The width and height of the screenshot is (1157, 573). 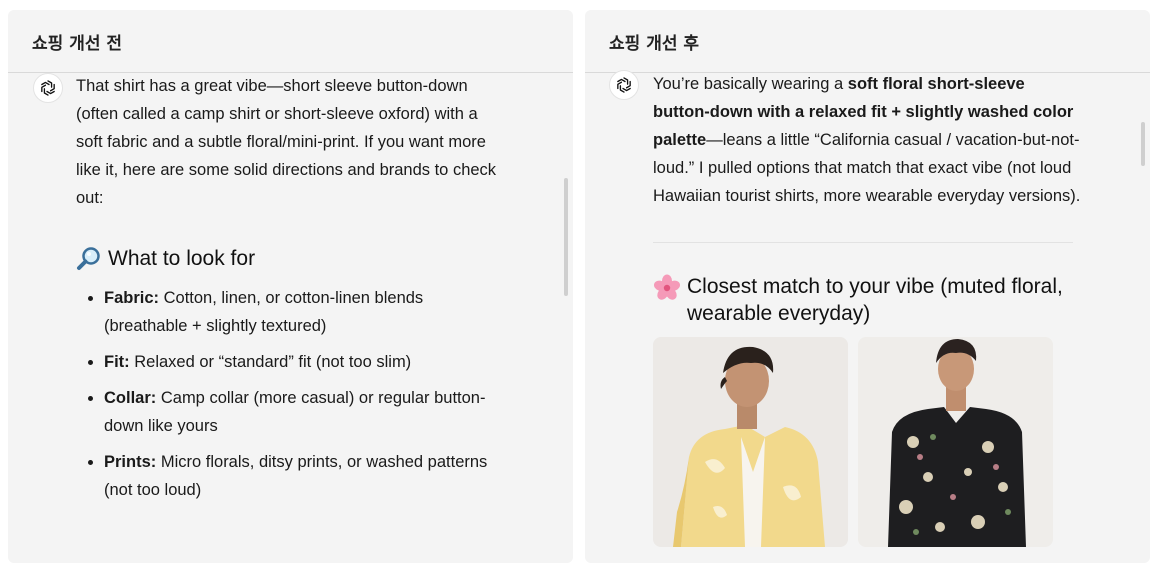 I want to click on section-heading: What to look for, so click(x=291, y=258).